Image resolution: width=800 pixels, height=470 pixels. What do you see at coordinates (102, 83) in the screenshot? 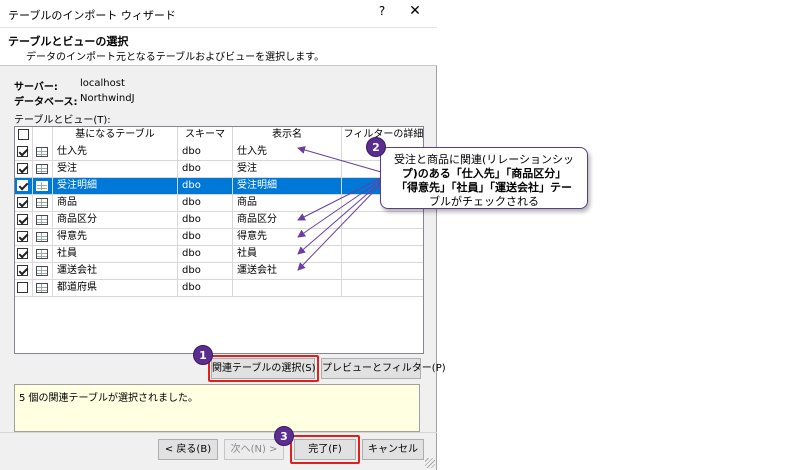
I see `server-value: localhost` at bounding box center [102, 83].